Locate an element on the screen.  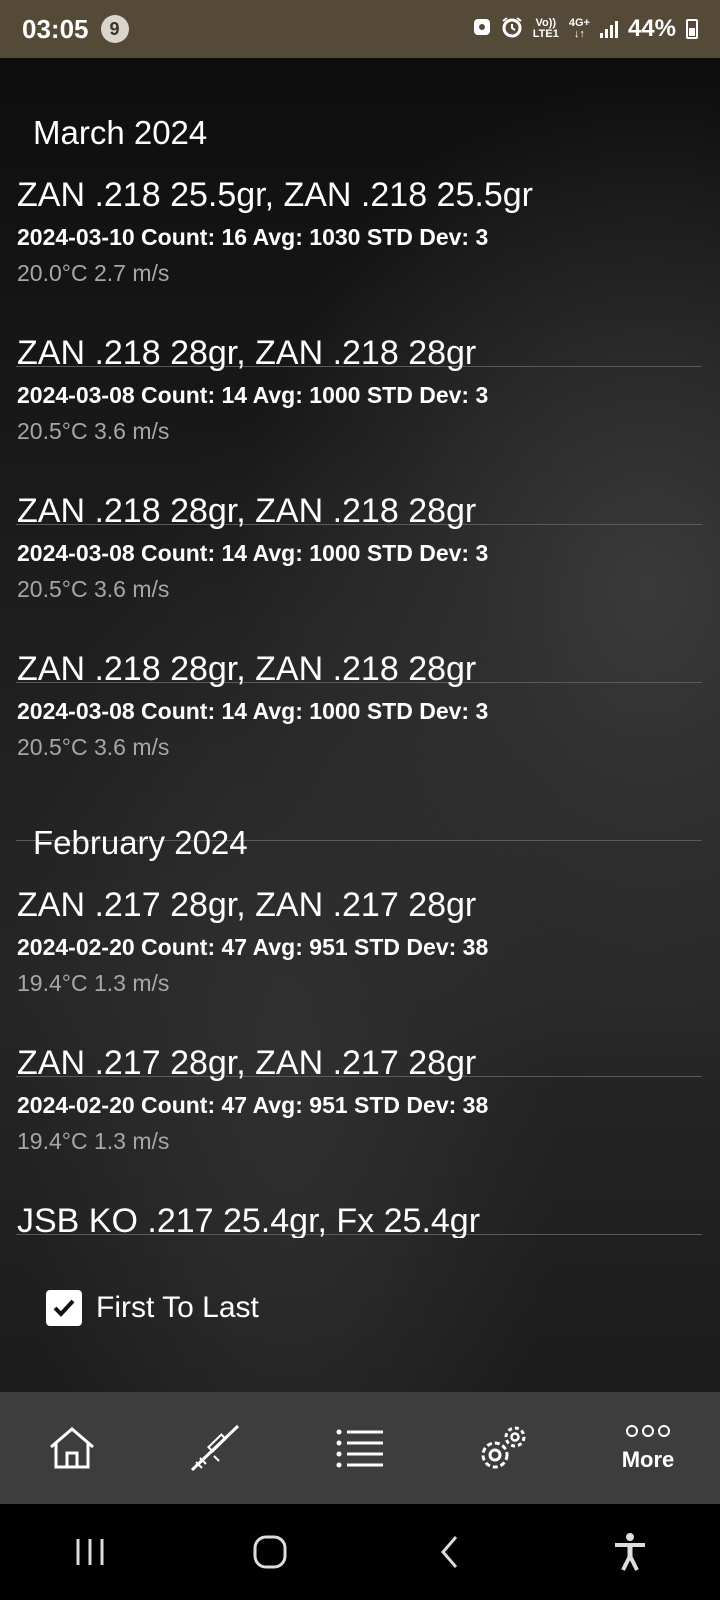
accessibility-button is located at coordinates (630, 1552).